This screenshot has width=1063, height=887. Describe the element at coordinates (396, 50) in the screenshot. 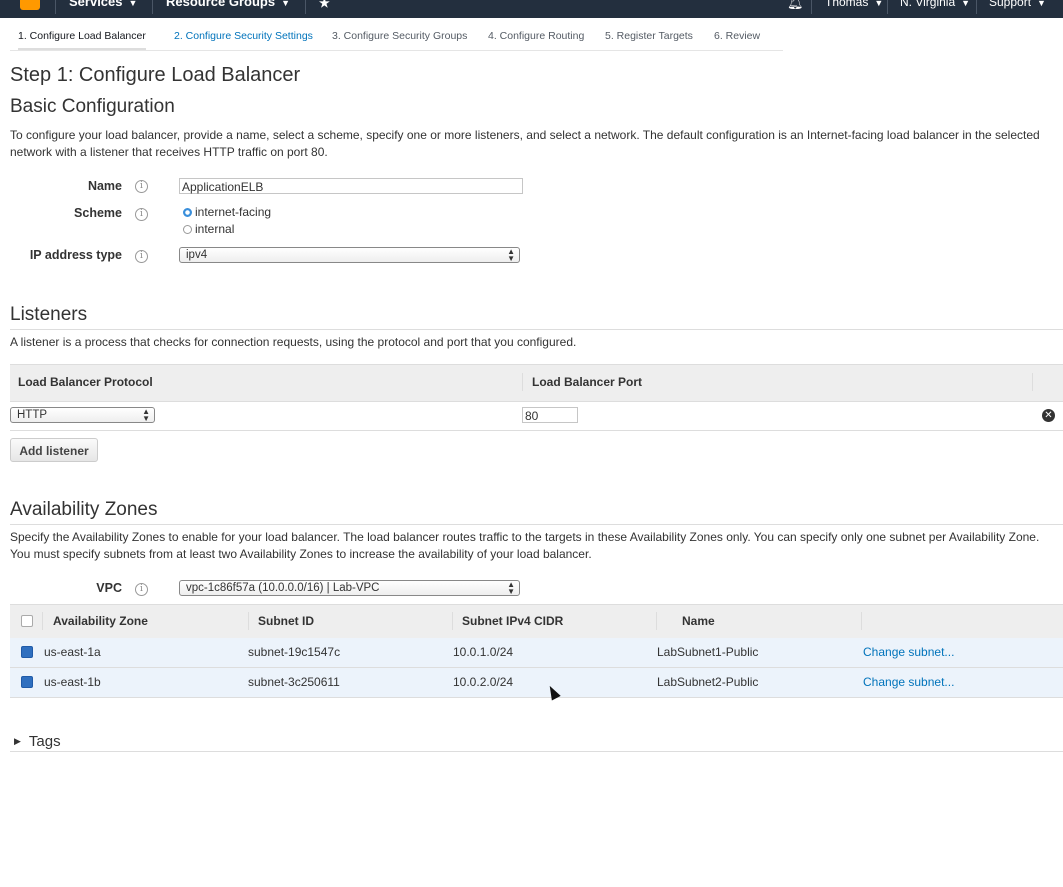

I see `tabs-underline` at that location.